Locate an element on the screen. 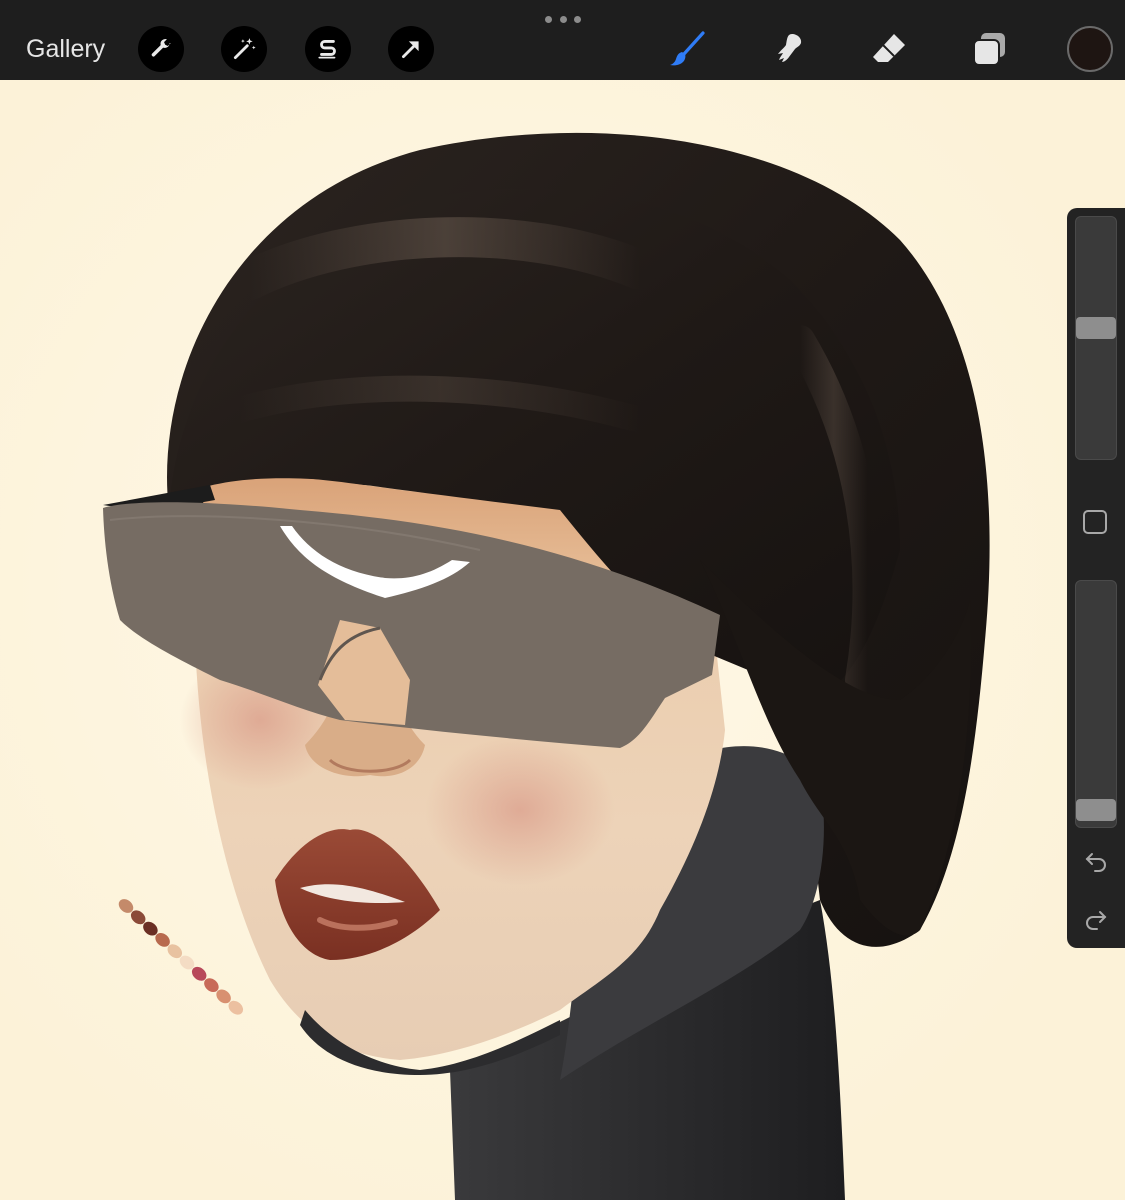  selection-s-icon is located at coordinates (327, 49).